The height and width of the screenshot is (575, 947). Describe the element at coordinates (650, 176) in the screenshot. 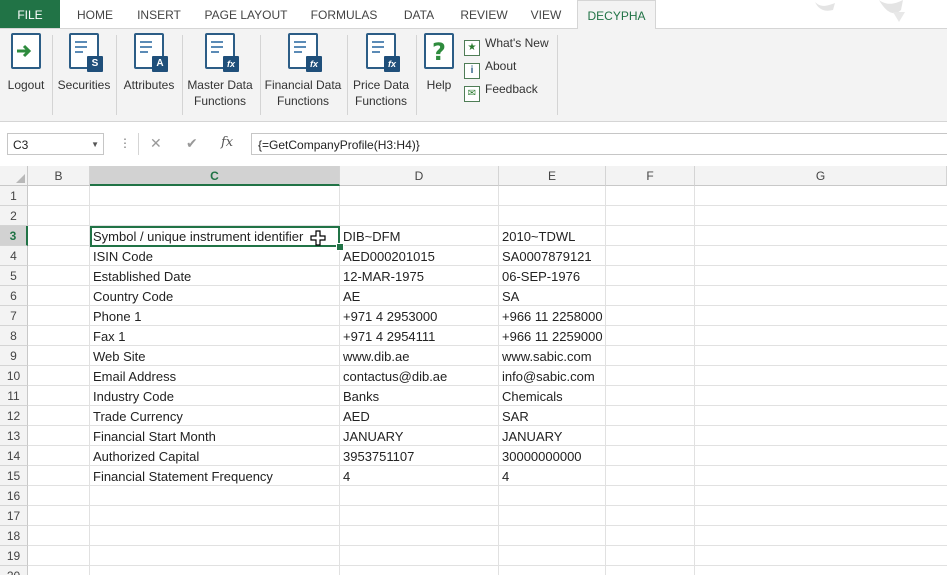

I see `column-header-f: F` at that location.